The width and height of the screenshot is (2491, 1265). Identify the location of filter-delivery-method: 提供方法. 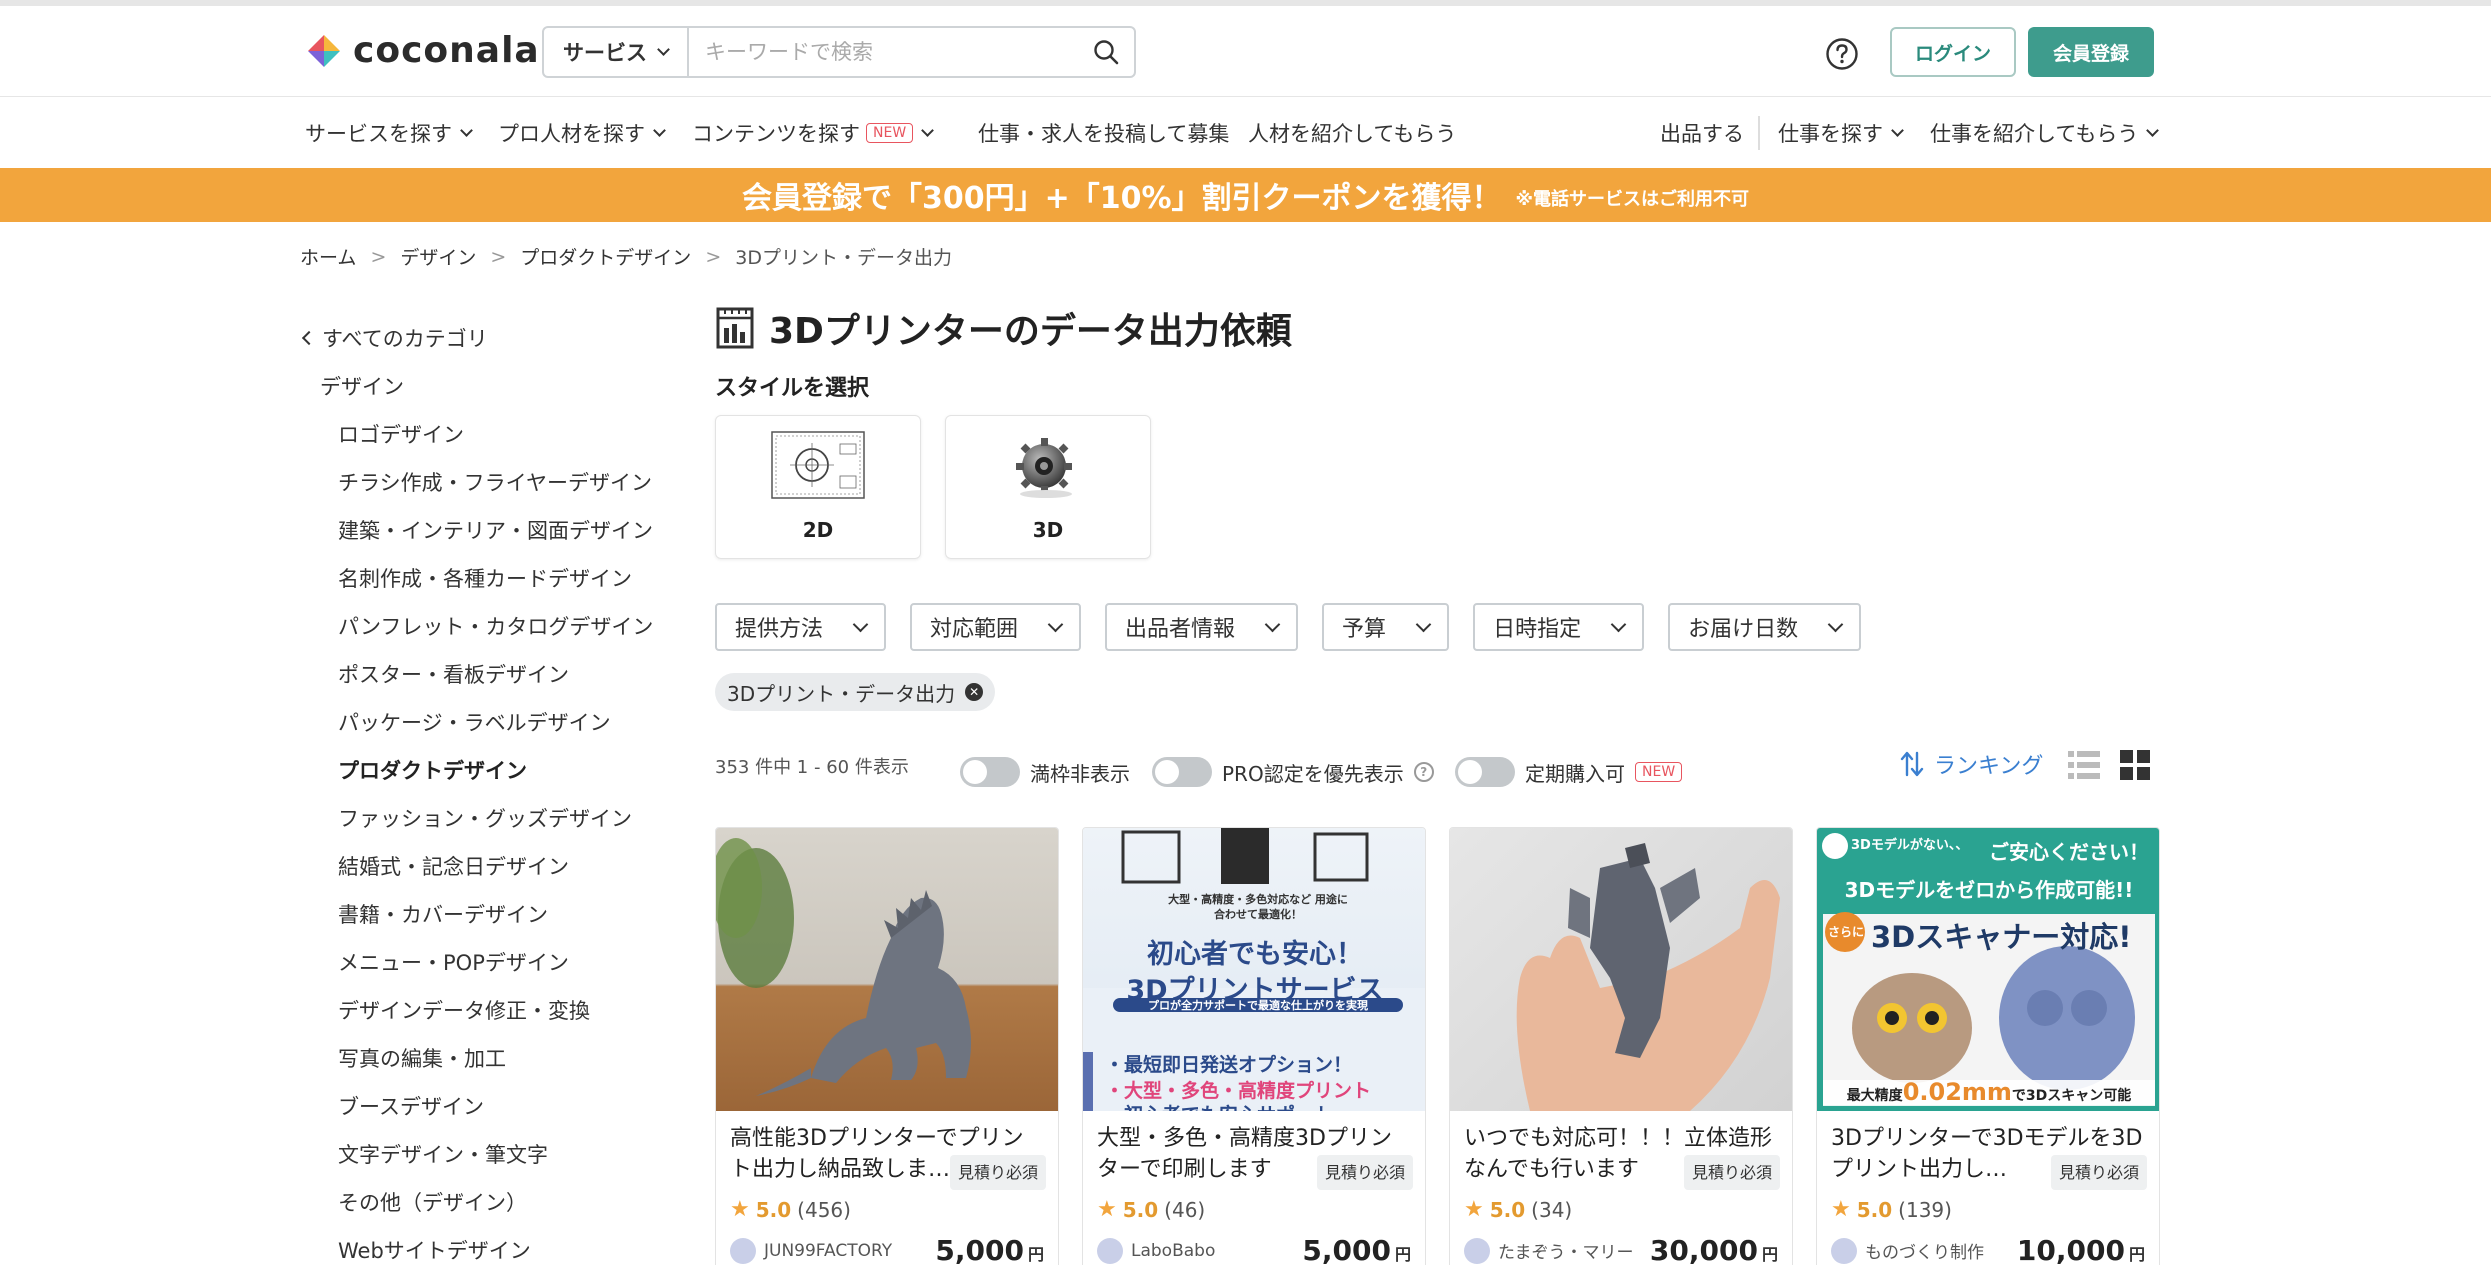
(801, 627).